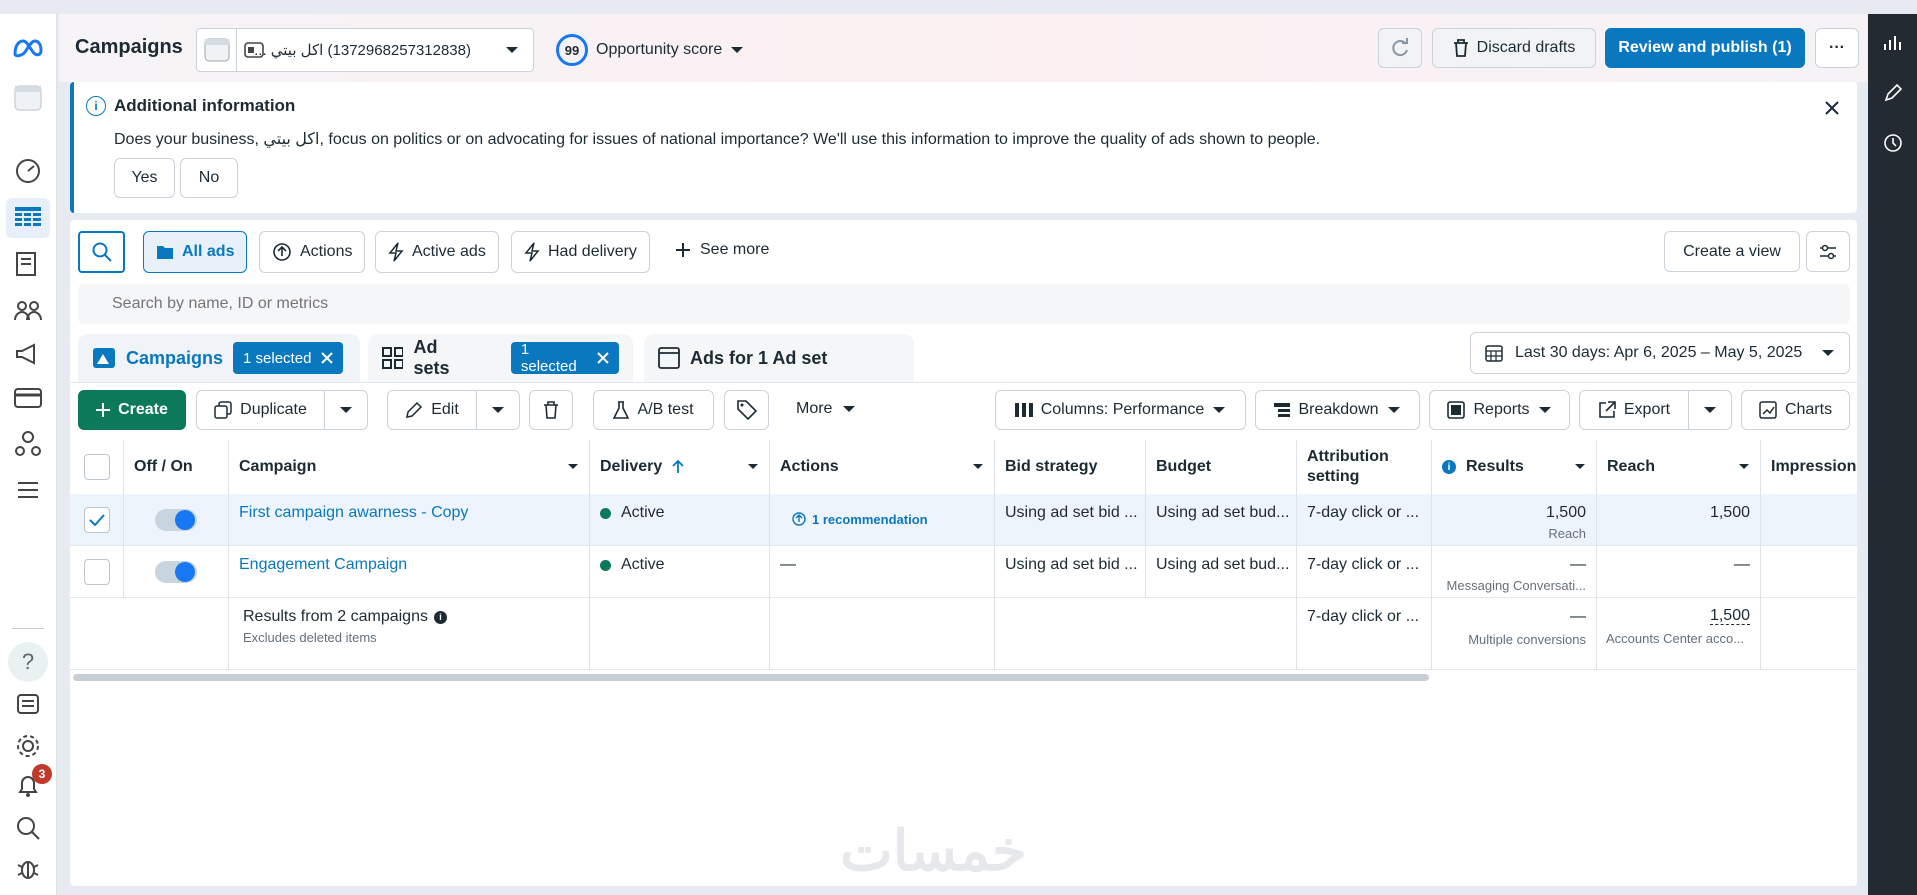 This screenshot has height=895, width=1917. I want to click on dashboard-icon, so click(28, 171).